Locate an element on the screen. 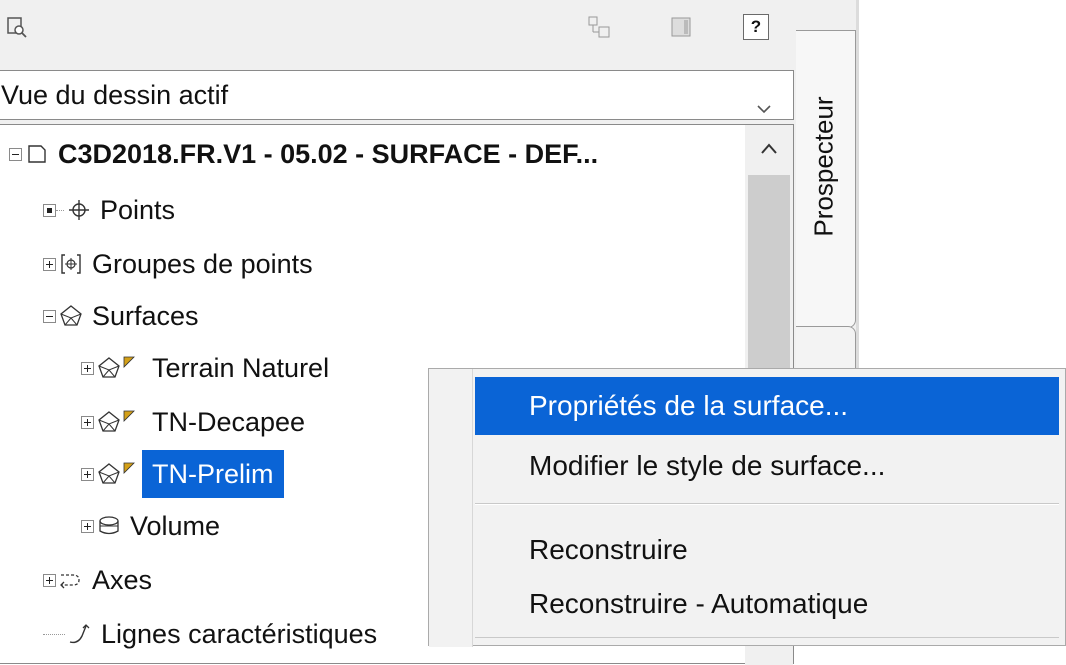  tree-node-point-groups: Groupes de points is located at coordinates (178, 264).